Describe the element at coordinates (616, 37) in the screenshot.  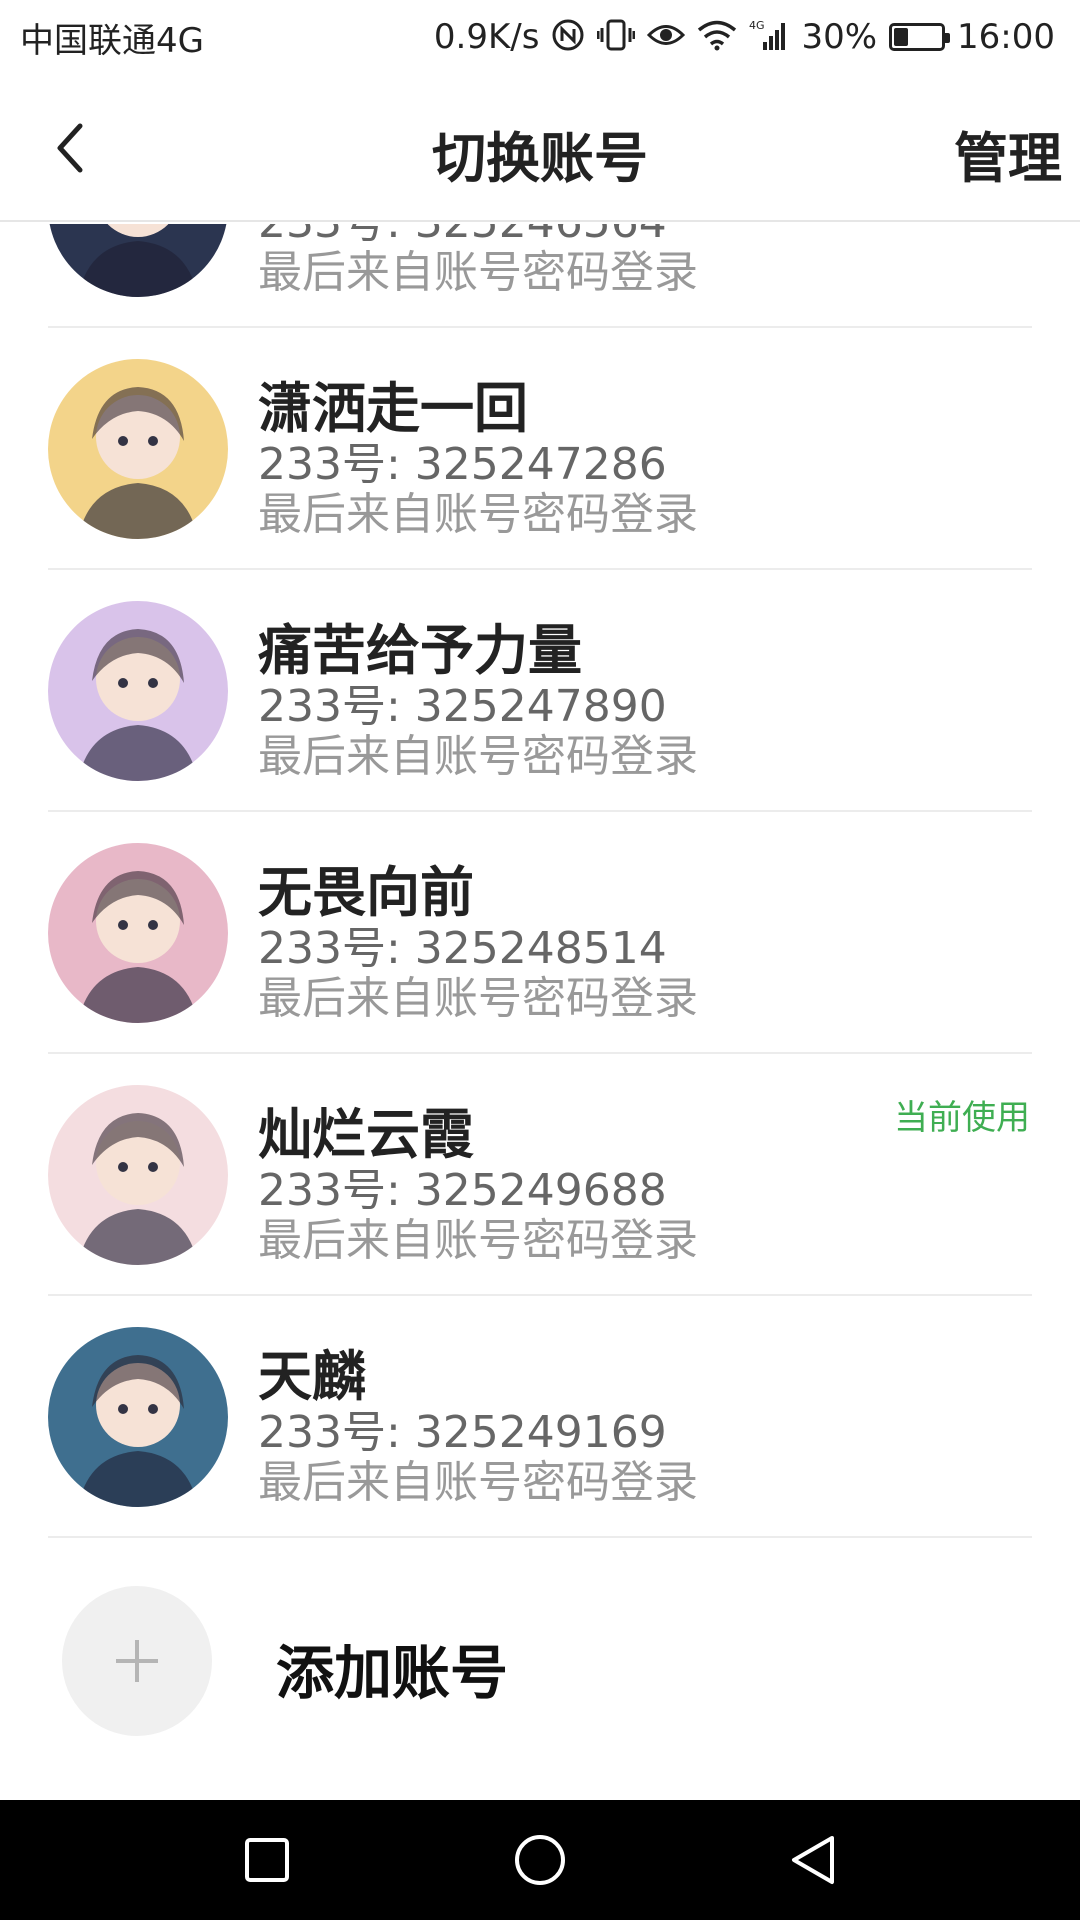
I see `vibrate-icon` at that location.